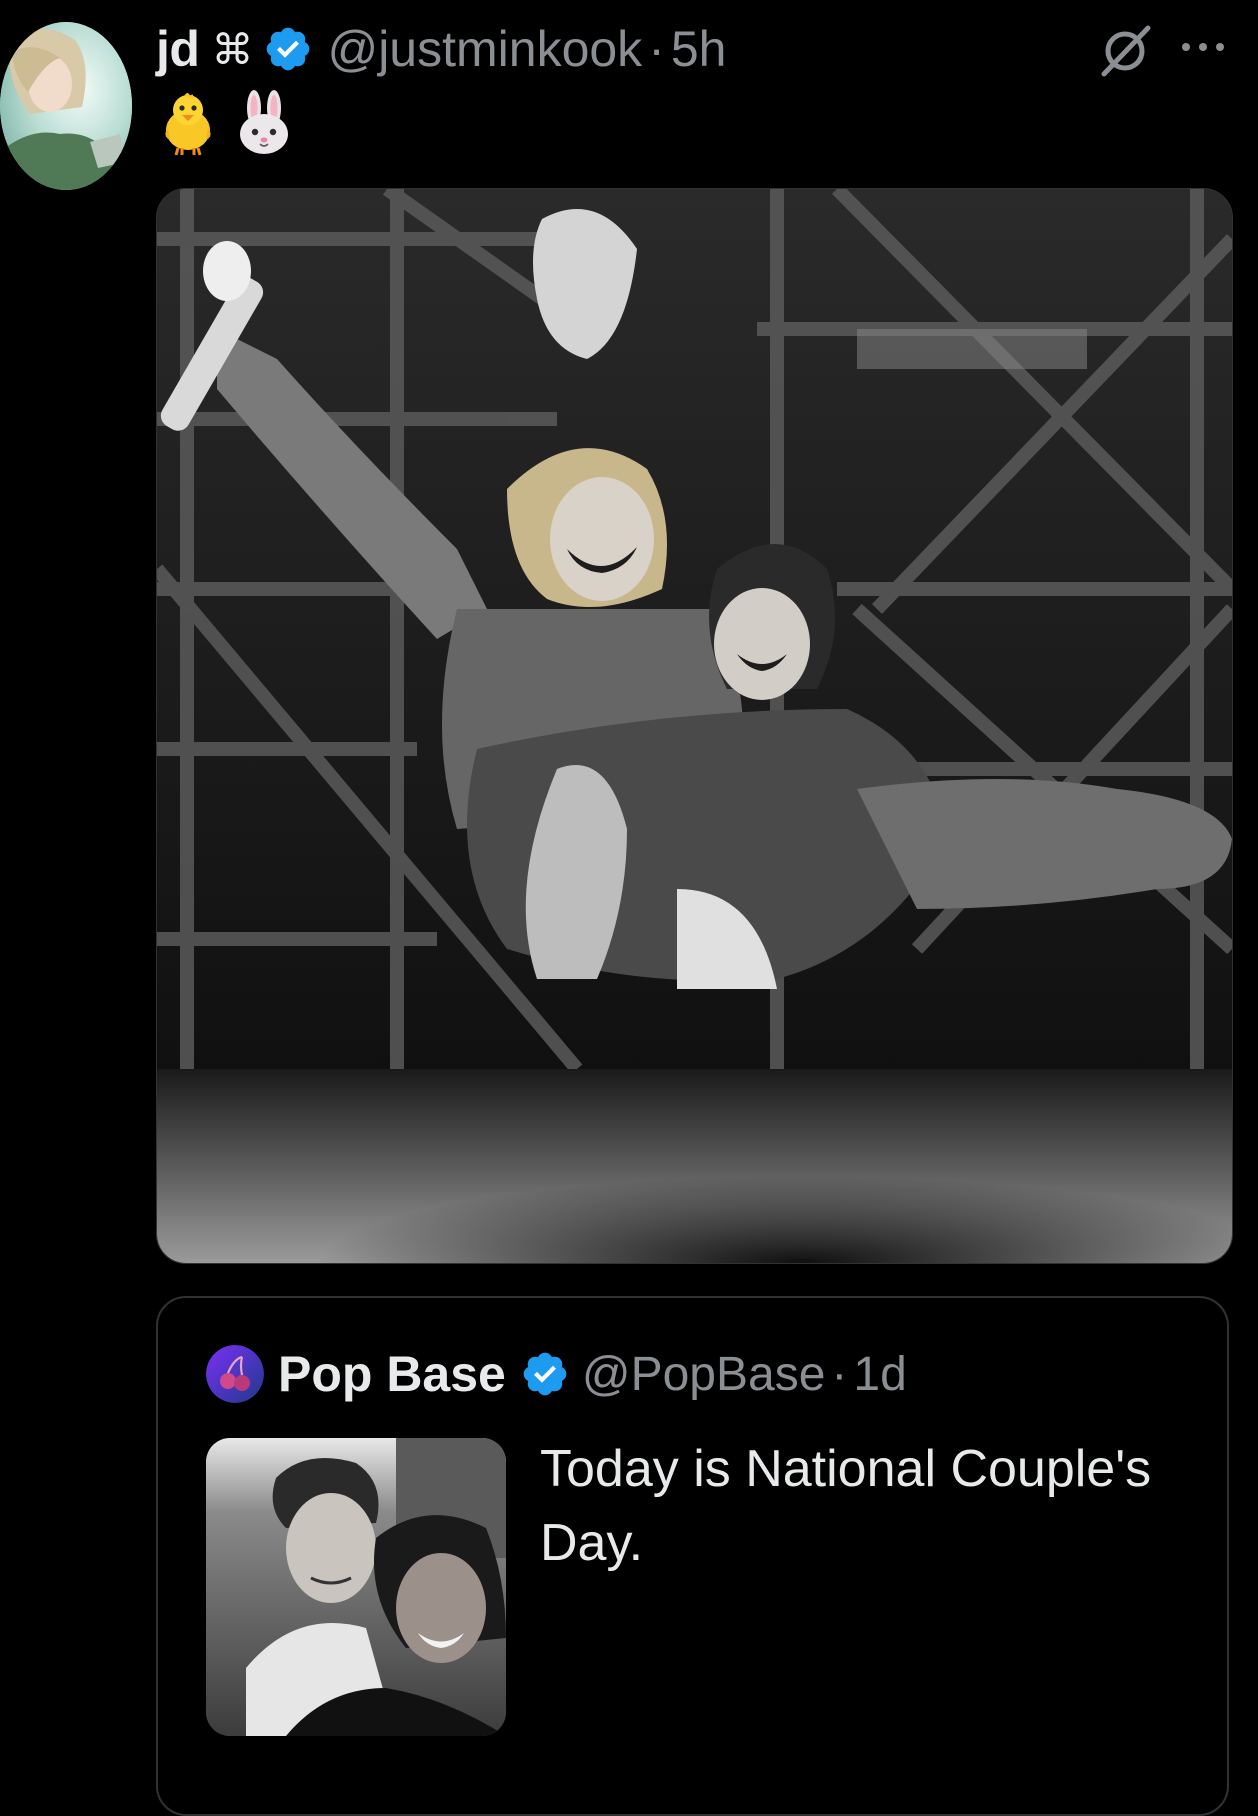  Describe the element at coordinates (188, 123) in the screenshot. I see `chick-emoji` at that location.